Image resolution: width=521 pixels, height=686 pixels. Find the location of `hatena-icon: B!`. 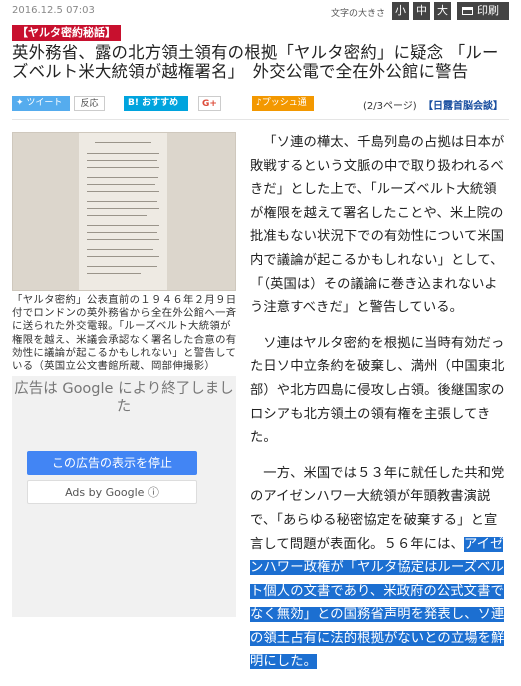

hatena-icon: B! is located at coordinates (133, 103).